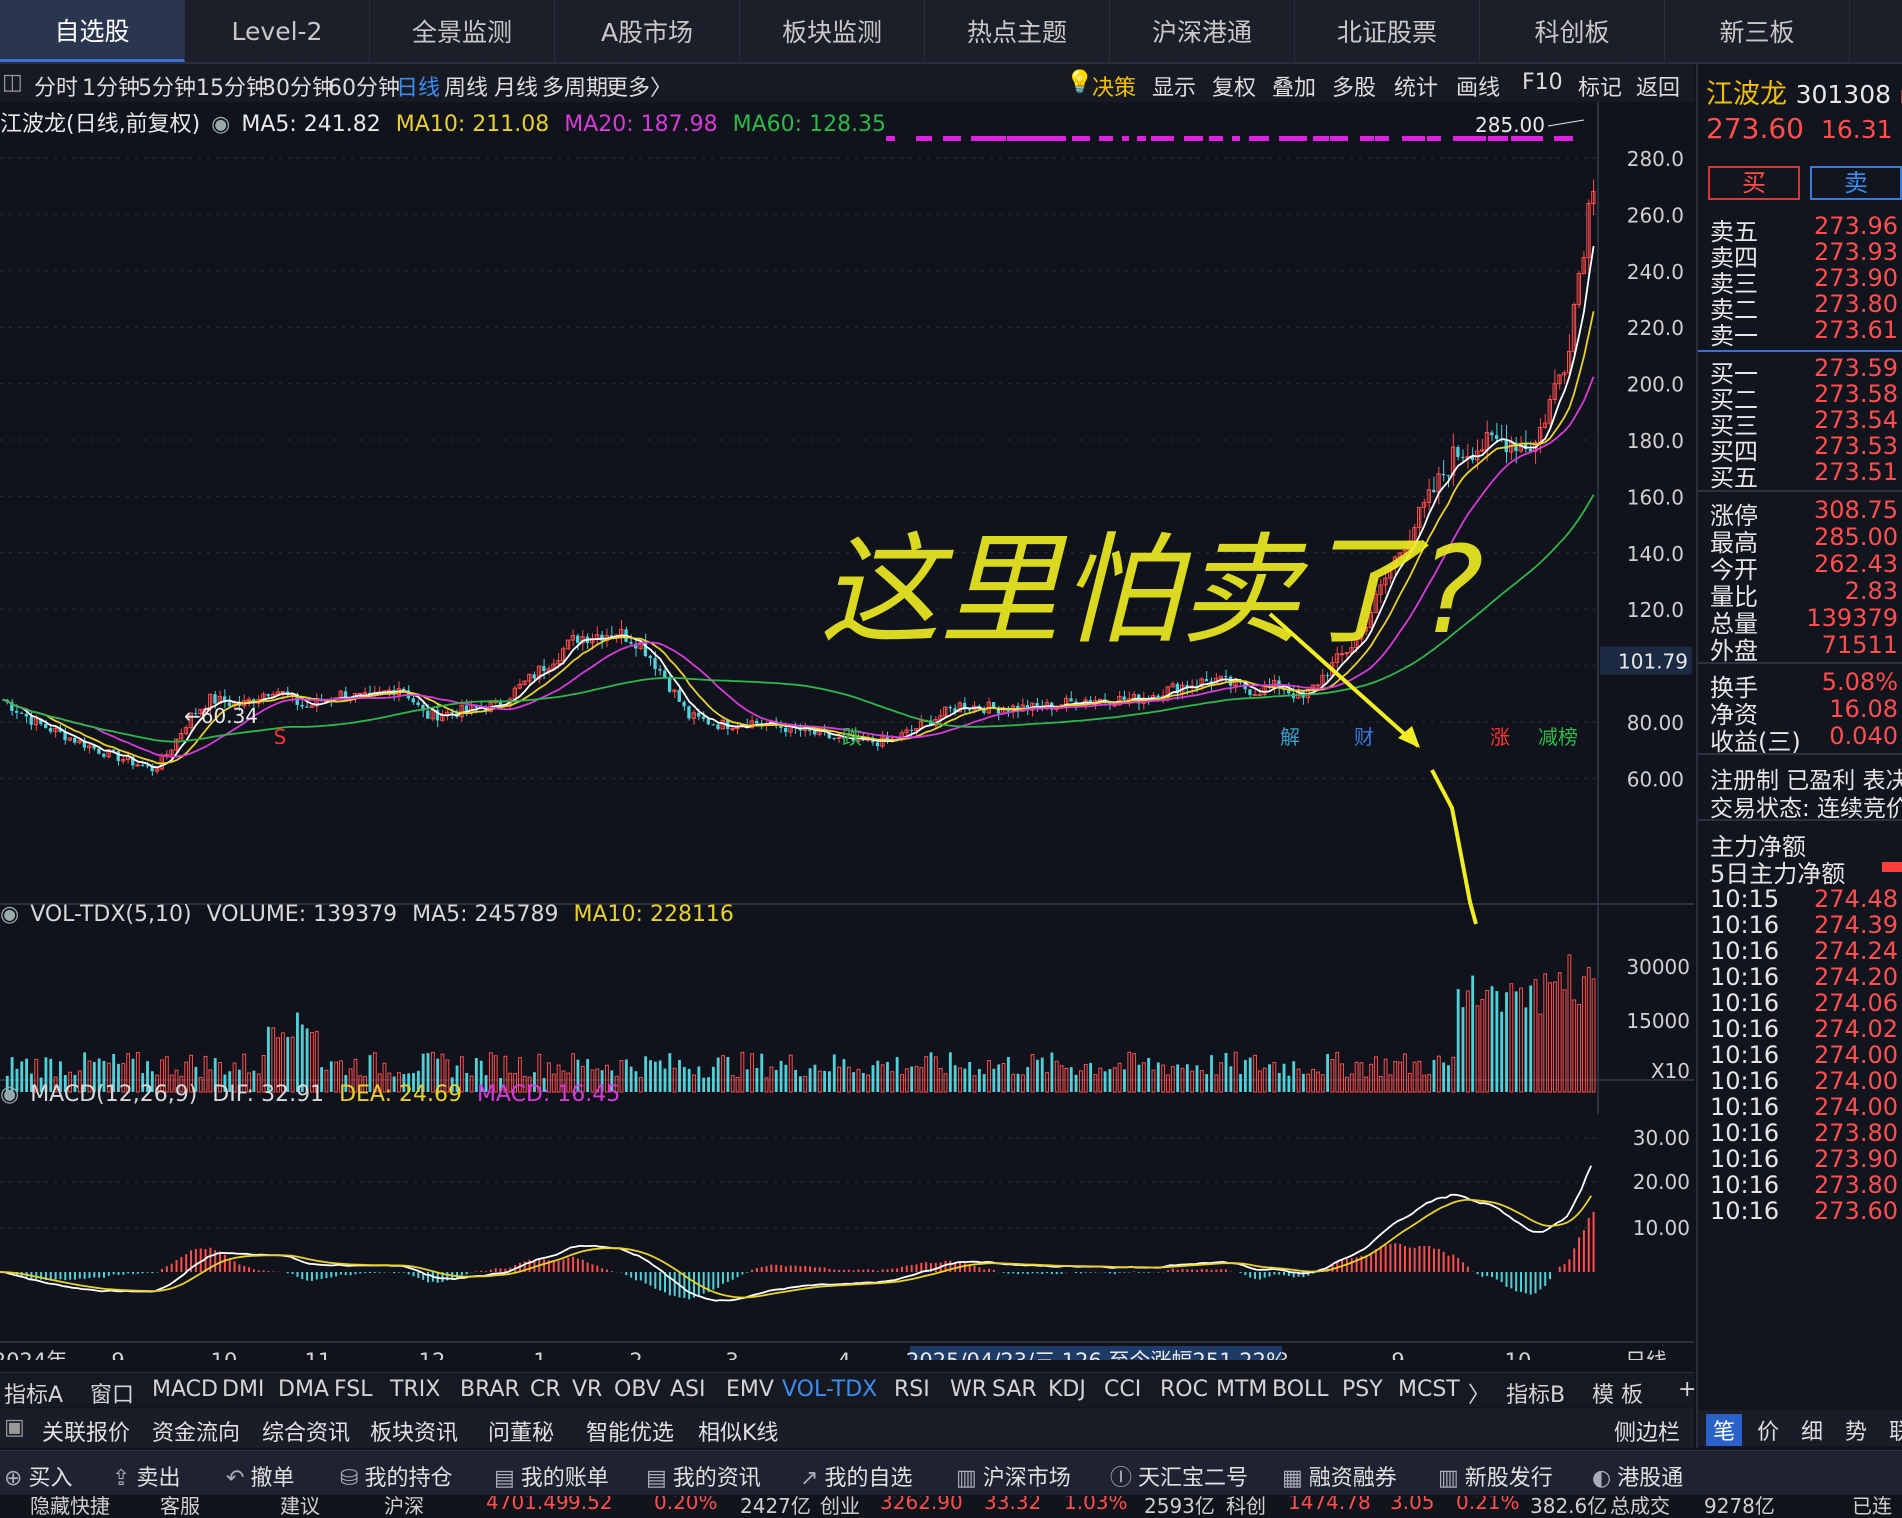  What do you see at coordinates (1184, 1389) in the screenshot?
I see `indicator-19: ROC` at bounding box center [1184, 1389].